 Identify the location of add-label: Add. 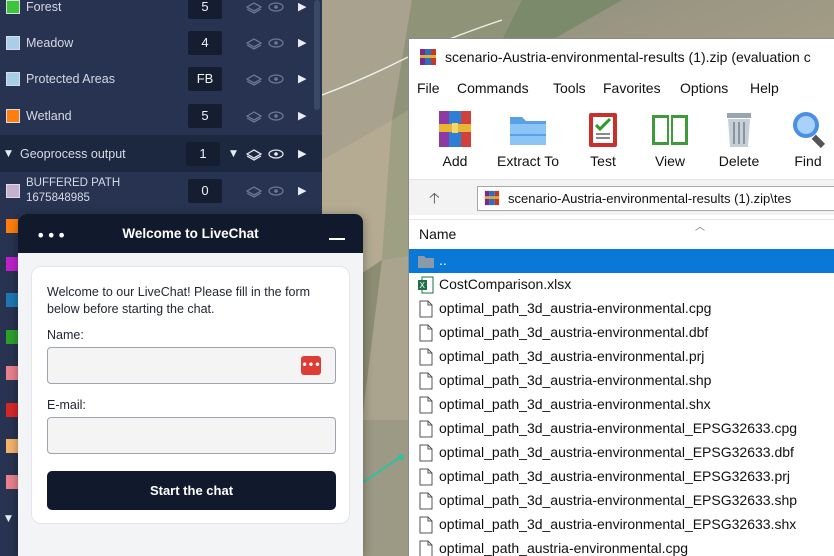
(455, 161).